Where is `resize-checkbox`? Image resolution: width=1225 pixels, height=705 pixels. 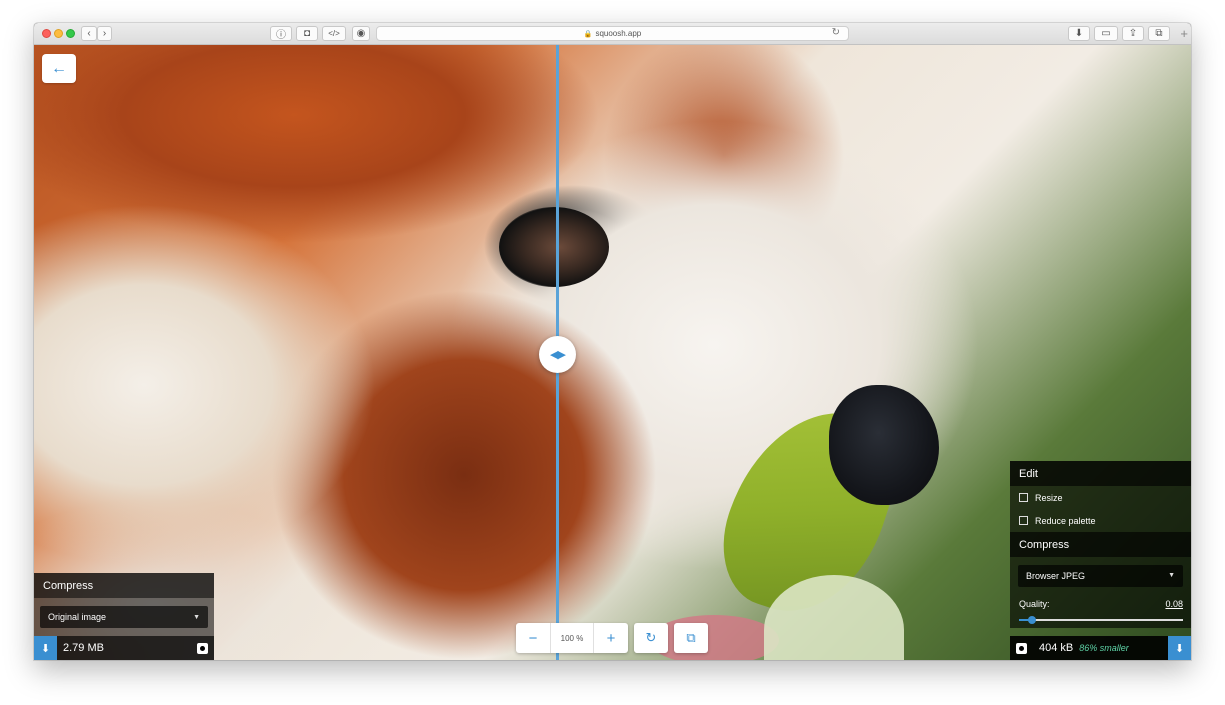 resize-checkbox is located at coordinates (1023, 497).